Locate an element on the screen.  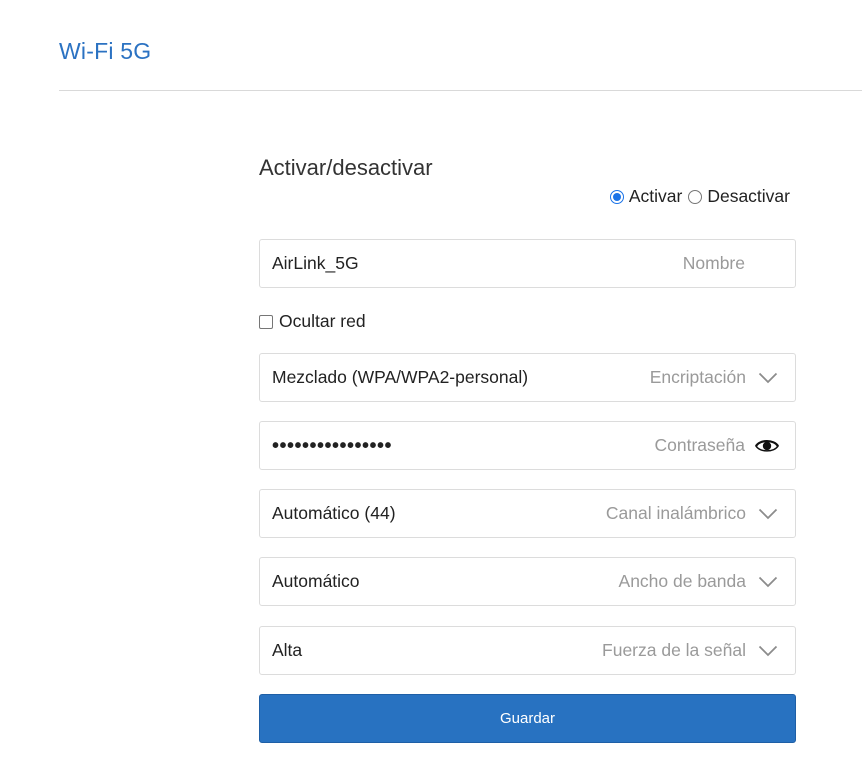
header-divider is located at coordinates (460, 90).